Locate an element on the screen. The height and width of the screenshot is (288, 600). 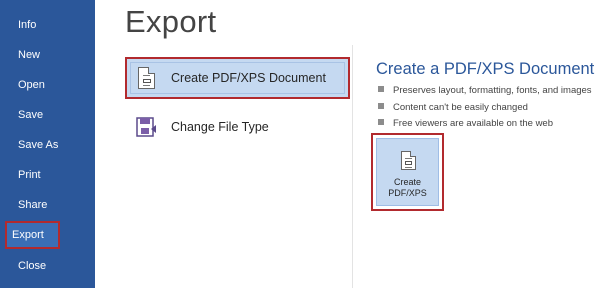
sidebar-item-close: Close is located at coordinates (47, 266).